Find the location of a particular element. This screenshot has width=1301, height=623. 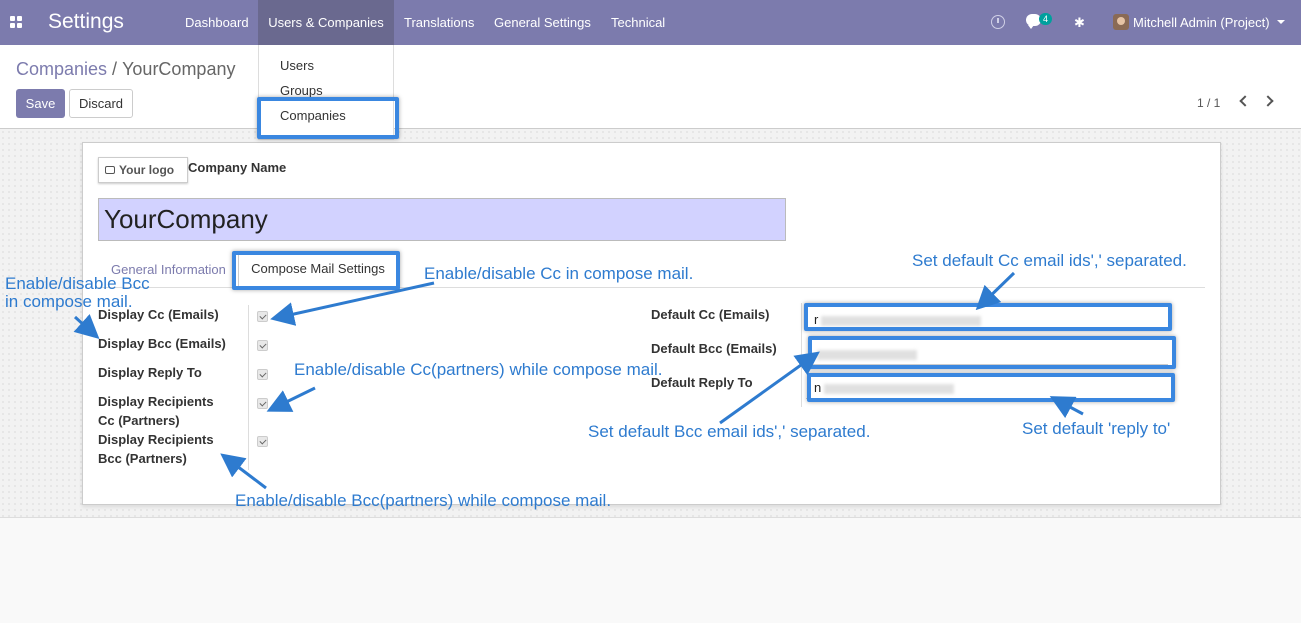

highlight-default-reply is located at coordinates (991, 387).